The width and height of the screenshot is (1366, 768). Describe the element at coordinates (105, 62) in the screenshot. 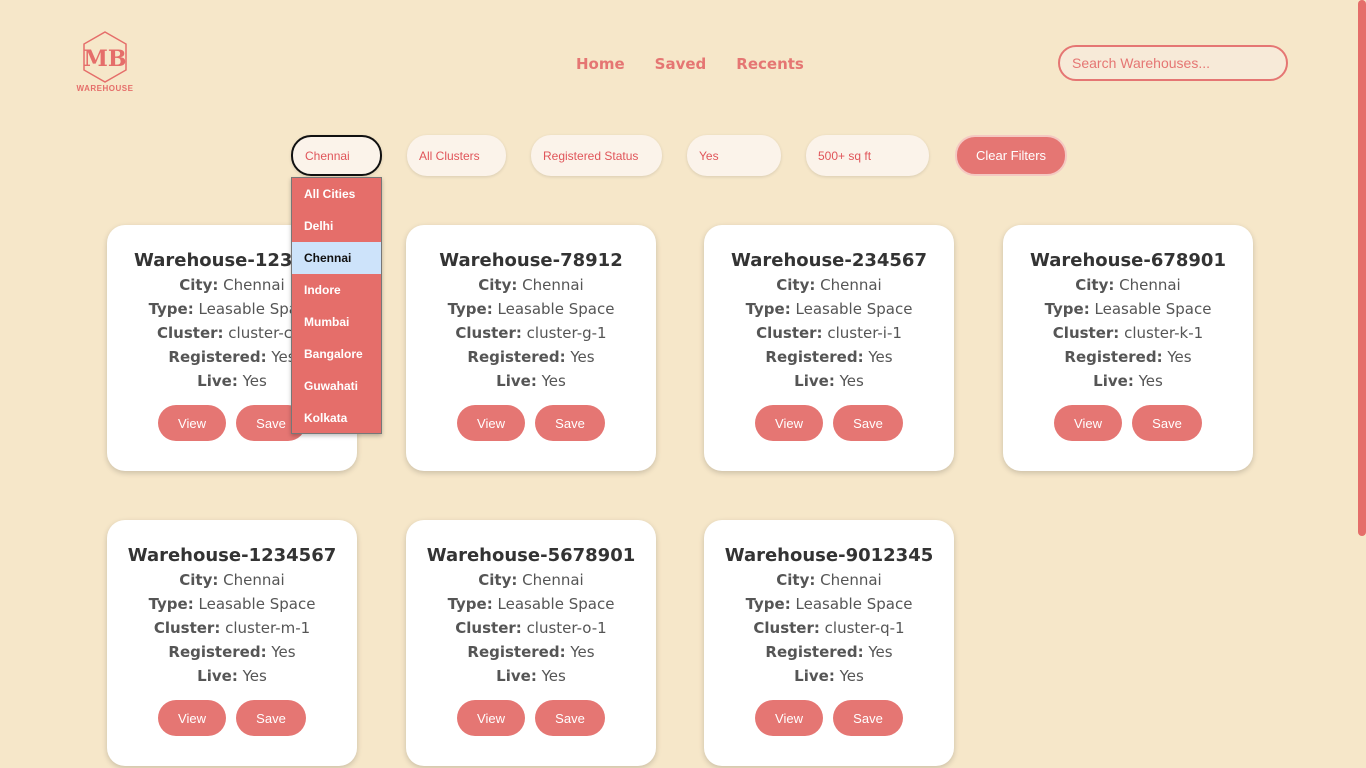

I see `brand-logo: MB WAREHOUSE` at that location.